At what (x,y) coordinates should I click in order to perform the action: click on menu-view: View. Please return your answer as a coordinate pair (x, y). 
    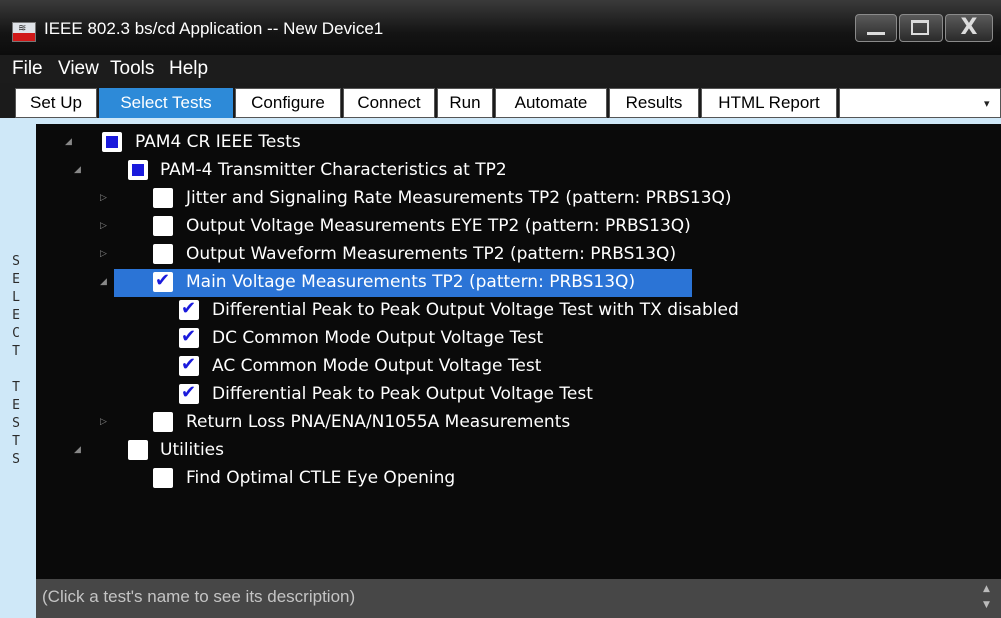
    Looking at the image, I should click on (78, 69).